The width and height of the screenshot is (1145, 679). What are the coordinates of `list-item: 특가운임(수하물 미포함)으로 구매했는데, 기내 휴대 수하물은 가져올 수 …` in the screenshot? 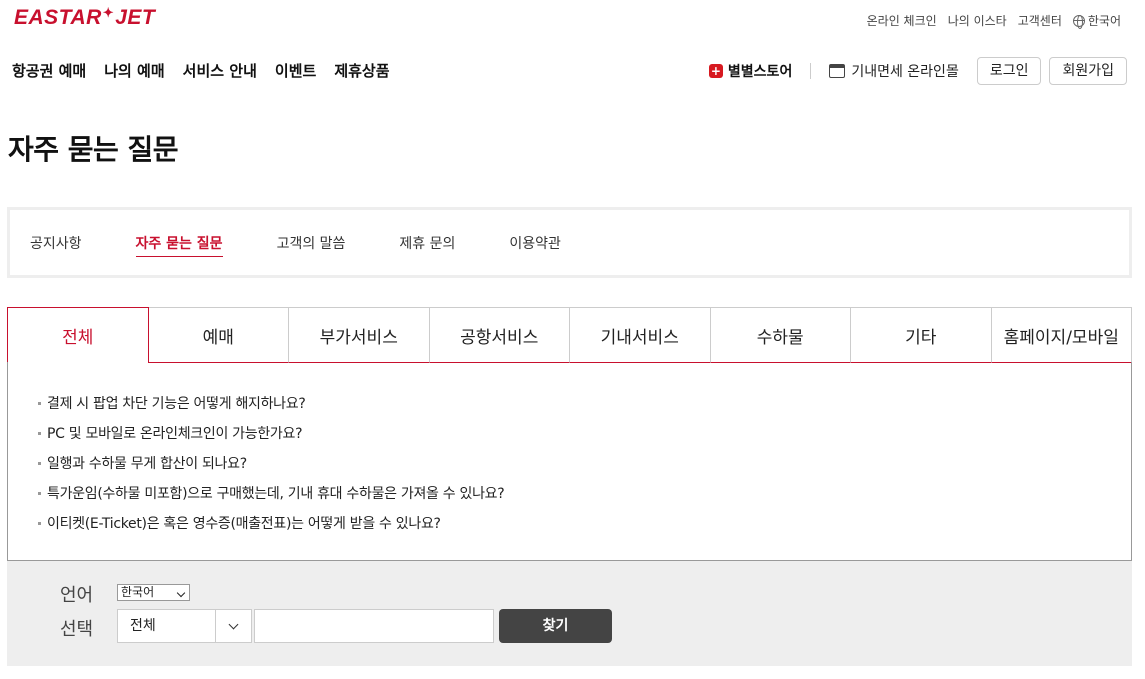 It's located at (584, 493).